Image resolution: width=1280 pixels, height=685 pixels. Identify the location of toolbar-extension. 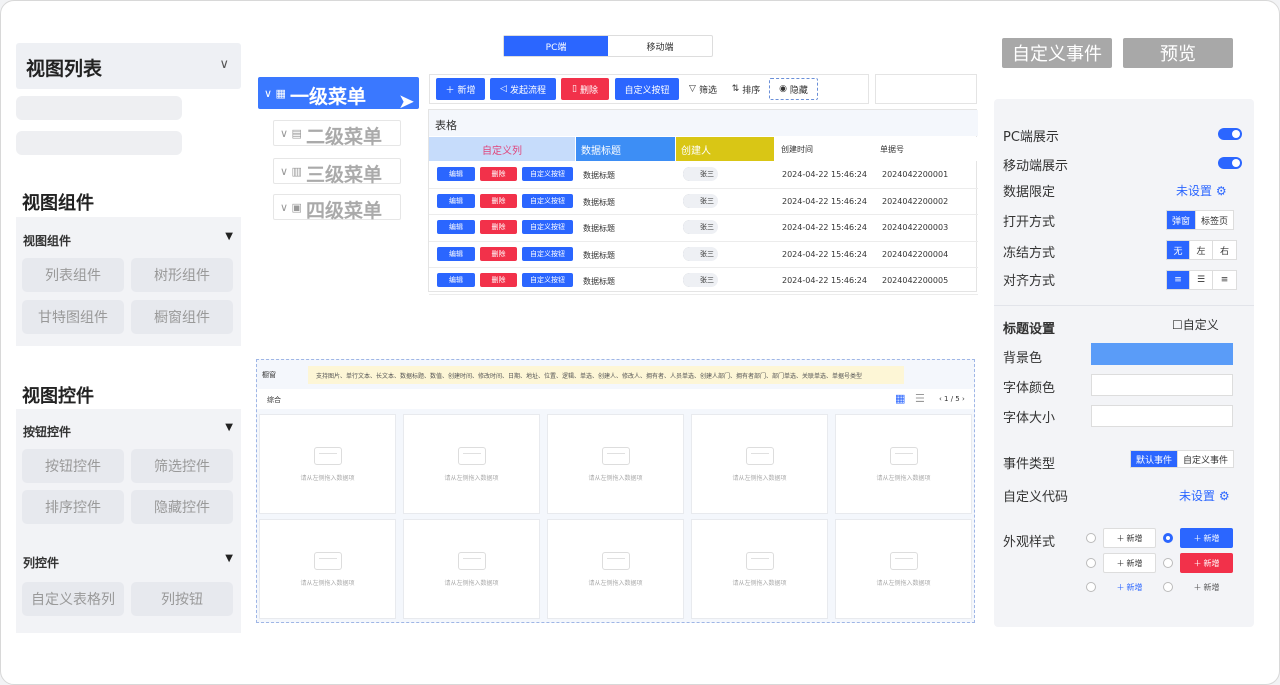
(926, 89).